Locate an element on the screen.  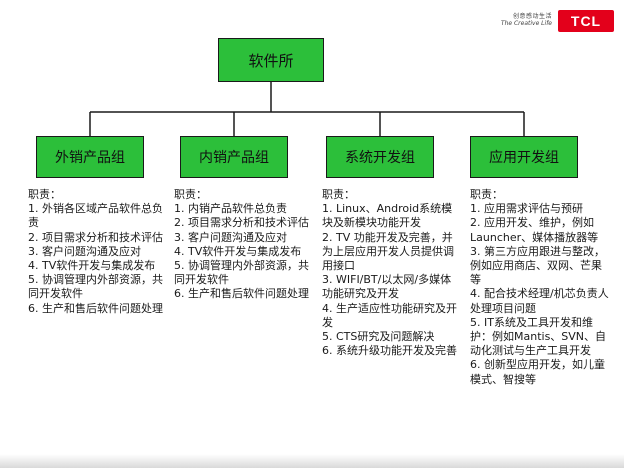
duty-item: 6. 系统升级功能开发及完善 is located at coordinates (389, 351).